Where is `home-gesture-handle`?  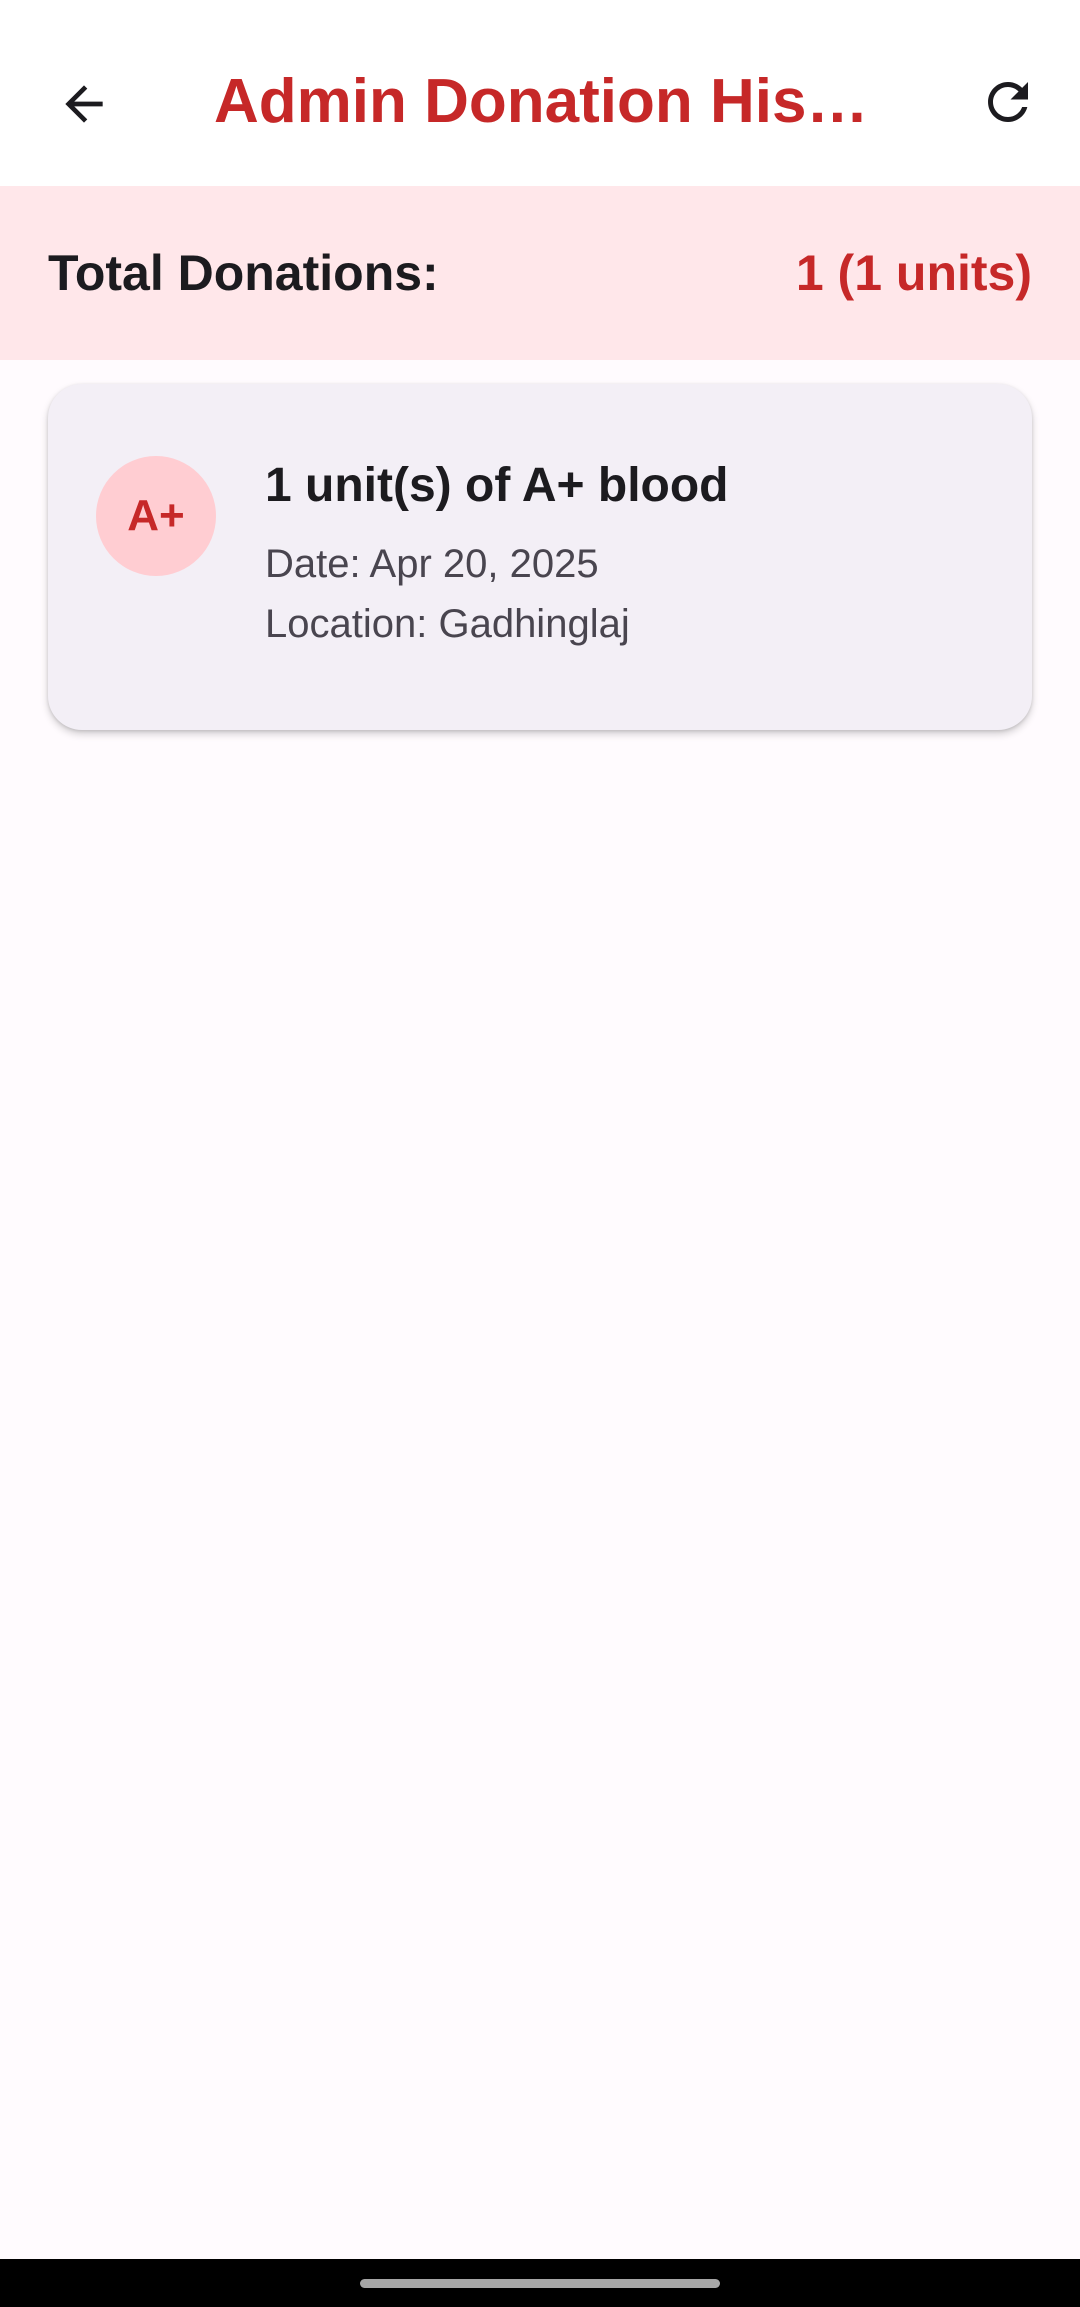
home-gesture-handle is located at coordinates (540, 2283).